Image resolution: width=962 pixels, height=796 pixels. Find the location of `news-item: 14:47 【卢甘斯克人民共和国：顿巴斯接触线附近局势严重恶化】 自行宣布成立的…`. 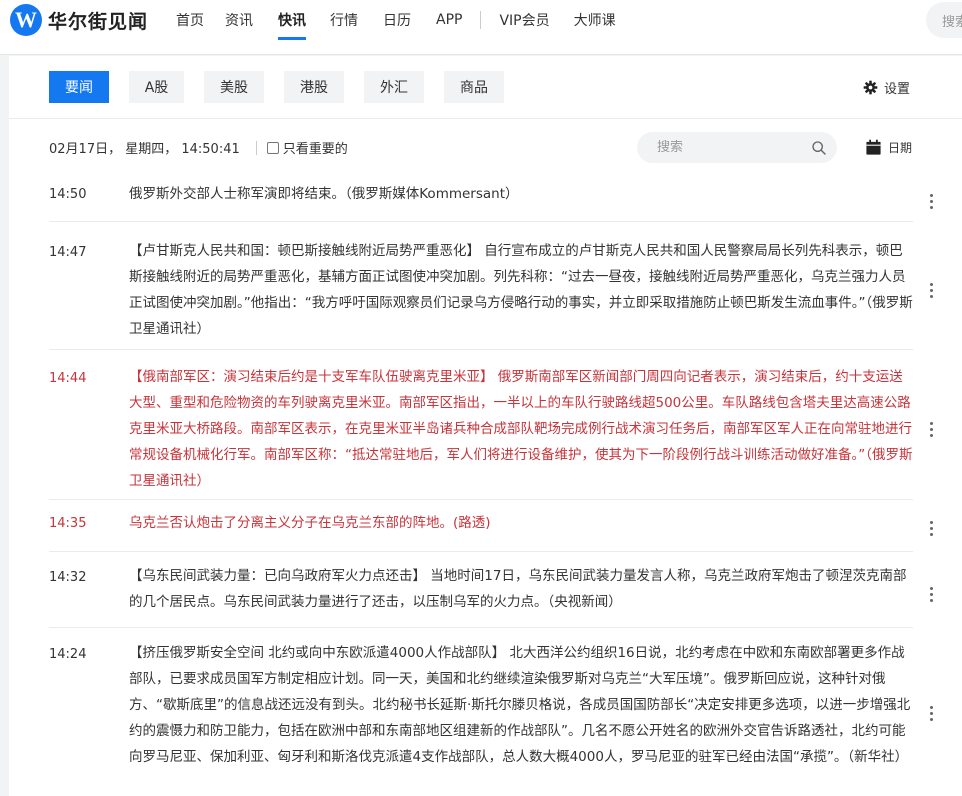

news-item: 14:47 【卢甘斯克人民共和国：顿巴斯接触线附近局势严重恶化】 自行宣布成立的… is located at coordinates (491, 286).